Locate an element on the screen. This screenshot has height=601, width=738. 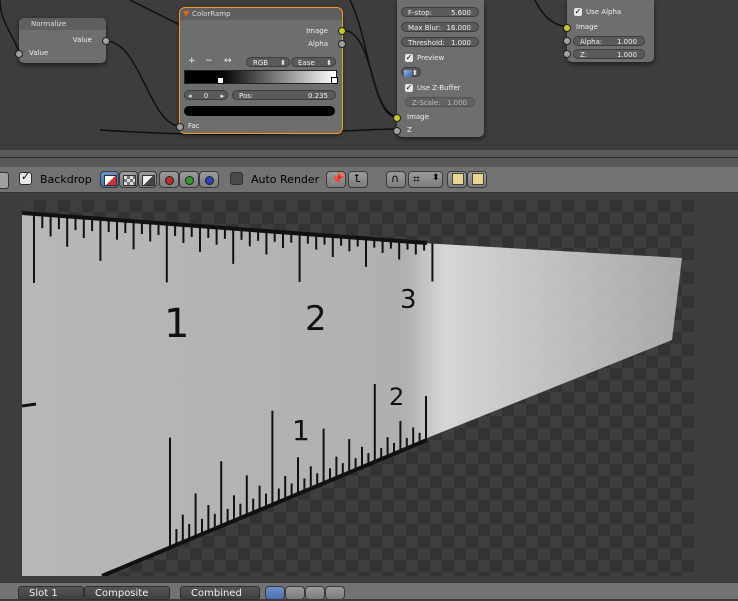
stop-index-value: 0 is located at coordinates (206, 96).